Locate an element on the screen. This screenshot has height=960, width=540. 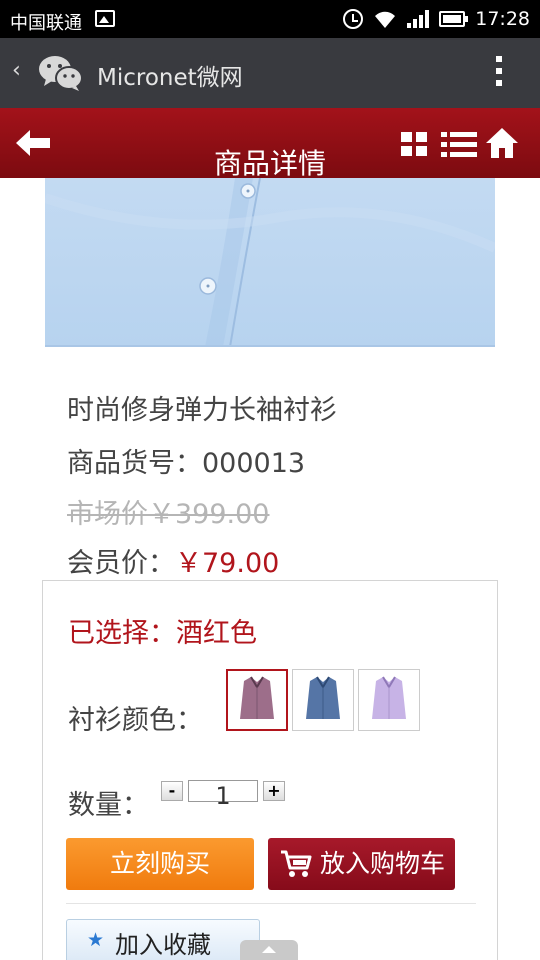
selected-label: 已选择： is located at coordinates (122, 633).